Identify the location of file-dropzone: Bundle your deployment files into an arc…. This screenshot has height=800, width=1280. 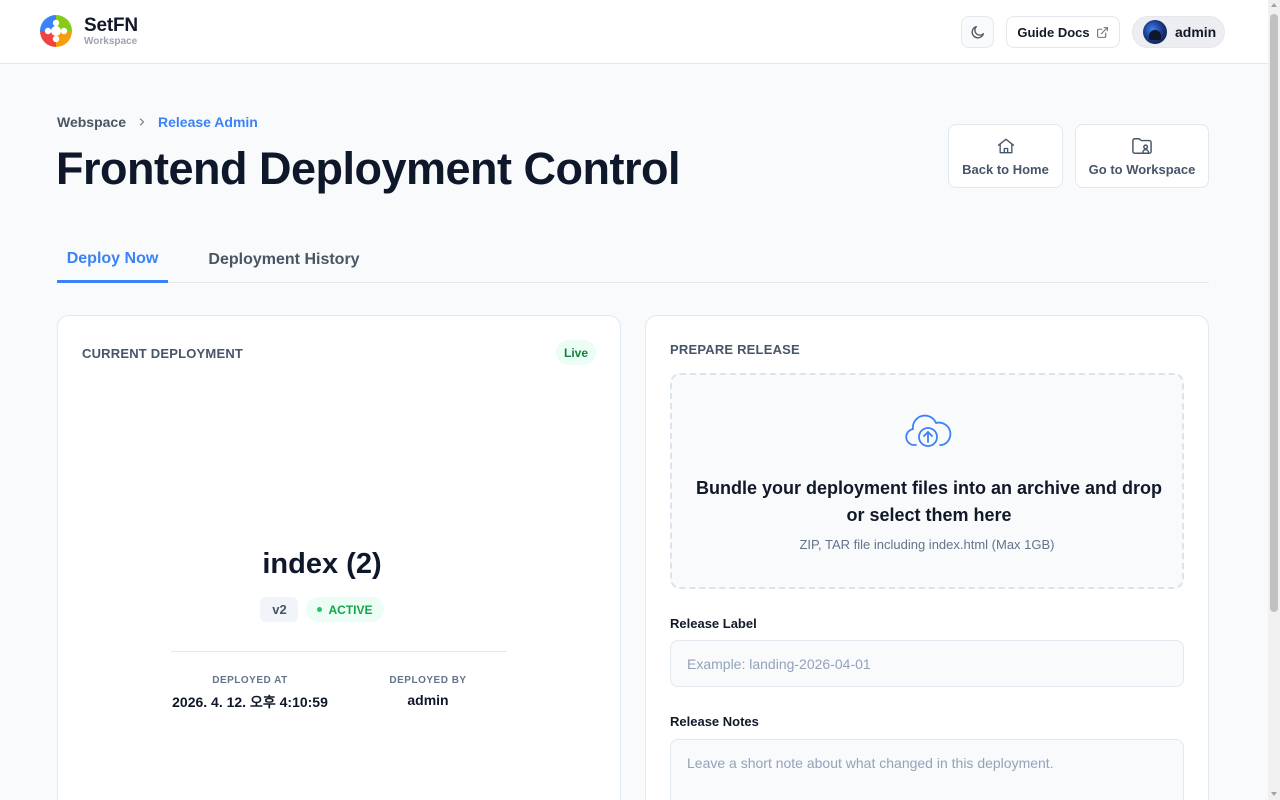
(927, 481).